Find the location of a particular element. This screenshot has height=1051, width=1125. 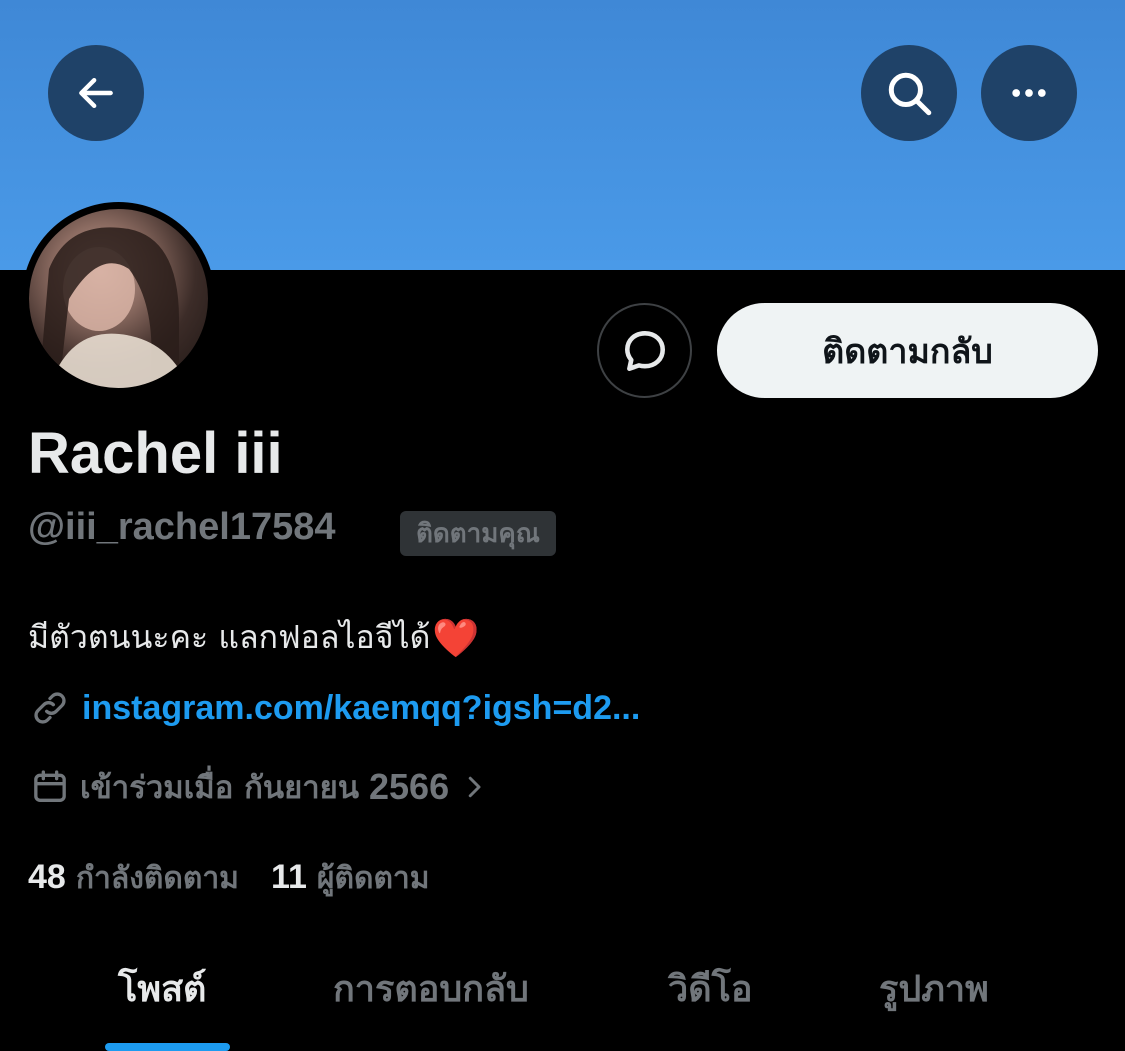

followers-count: 11 is located at coordinates (288, 877).